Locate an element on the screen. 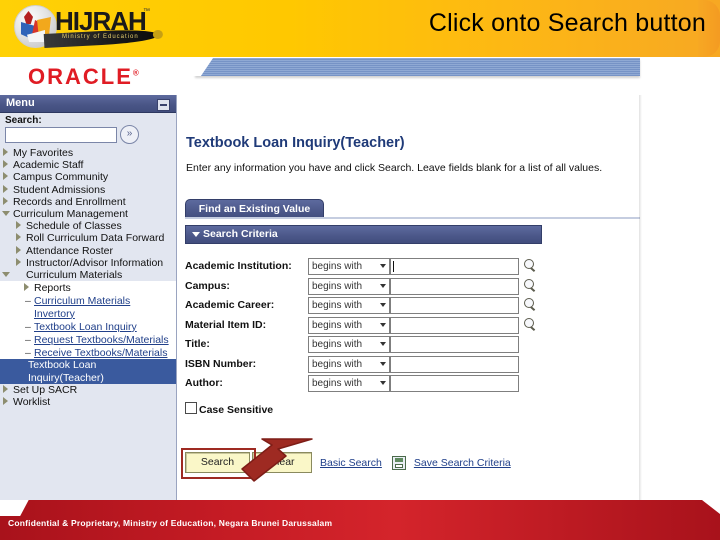 The height and width of the screenshot is (540, 720). save-search-criteria-link: Save Search Criteria is located at coordinates (462, 463).